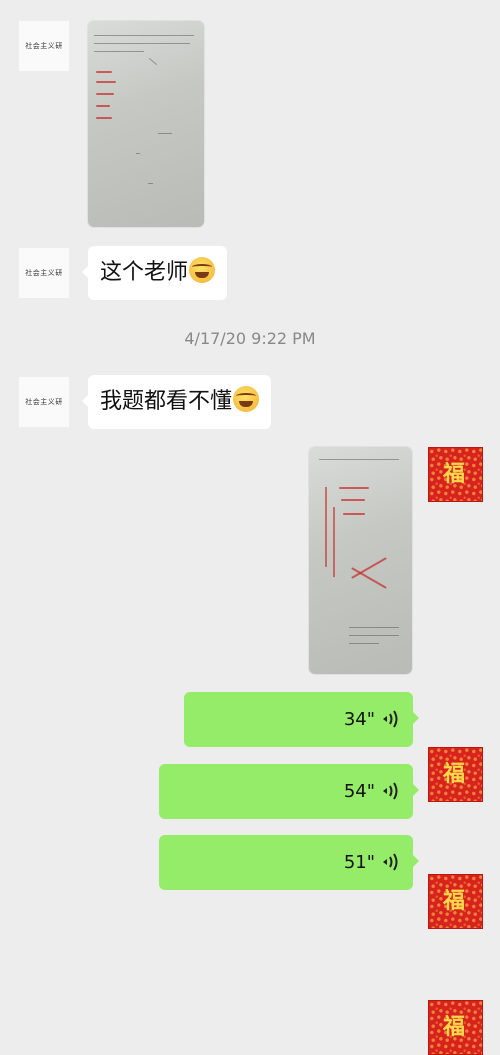  I want to click on message-text: 这个老师, so click(144, 272).